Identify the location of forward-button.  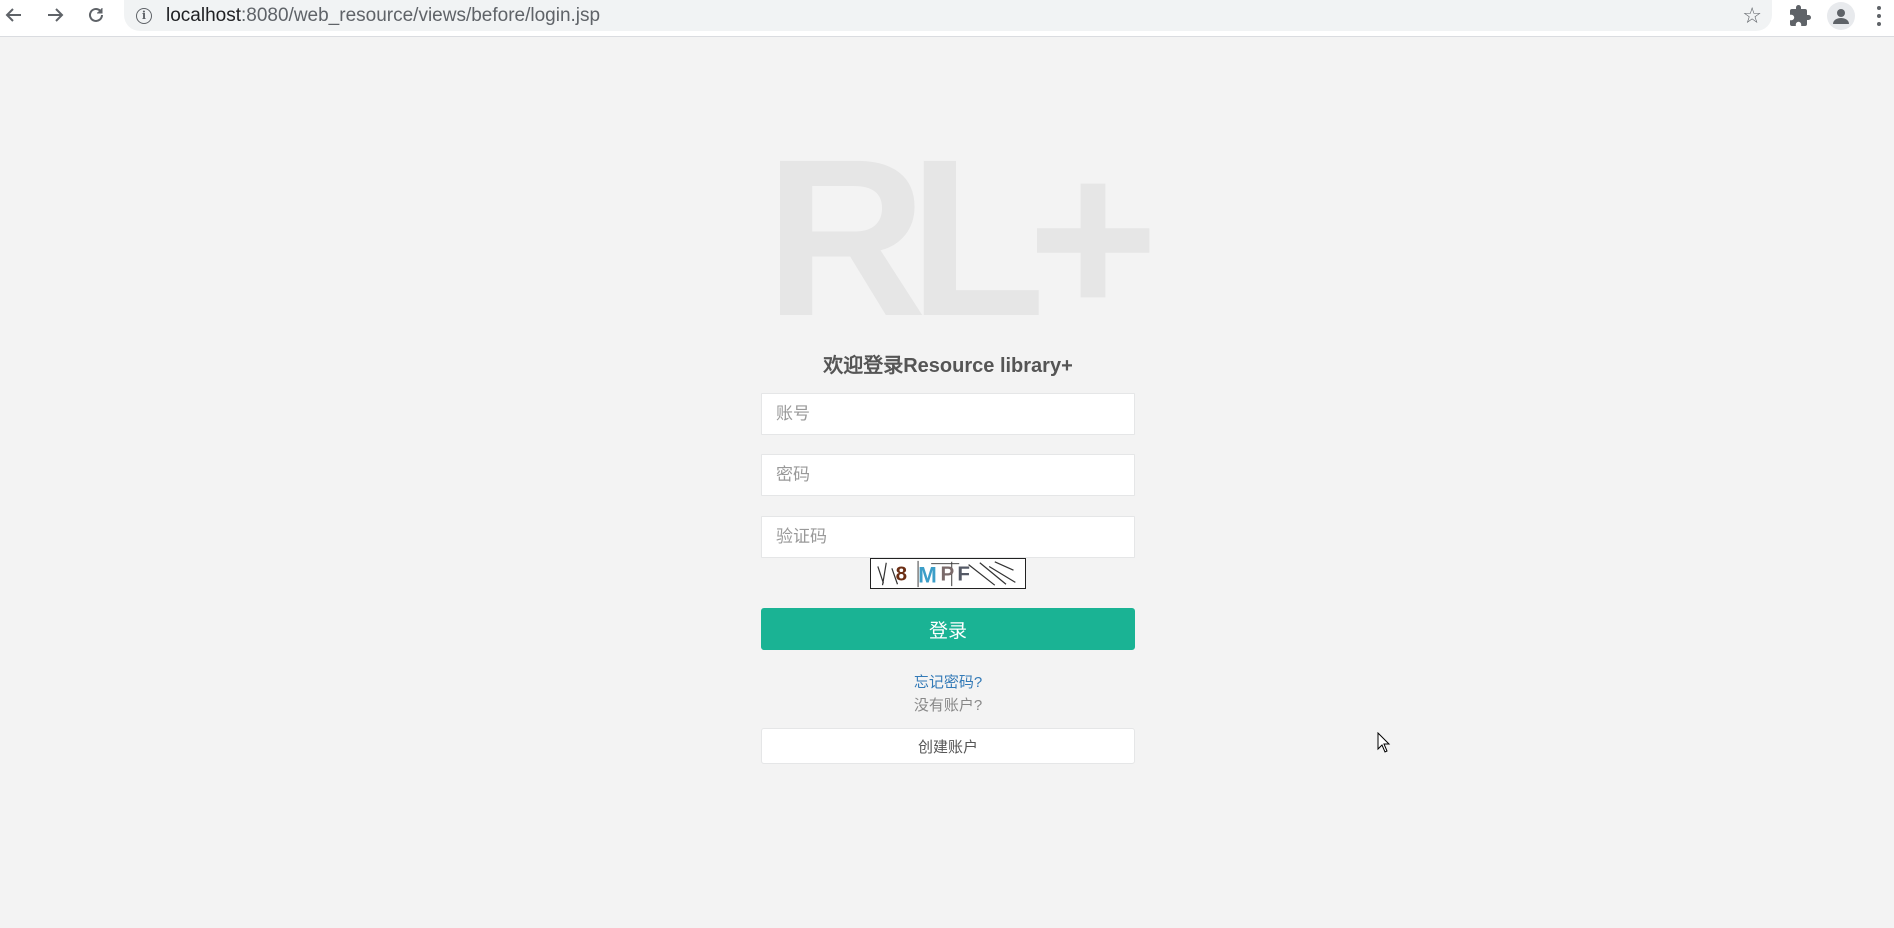
(55, 15).